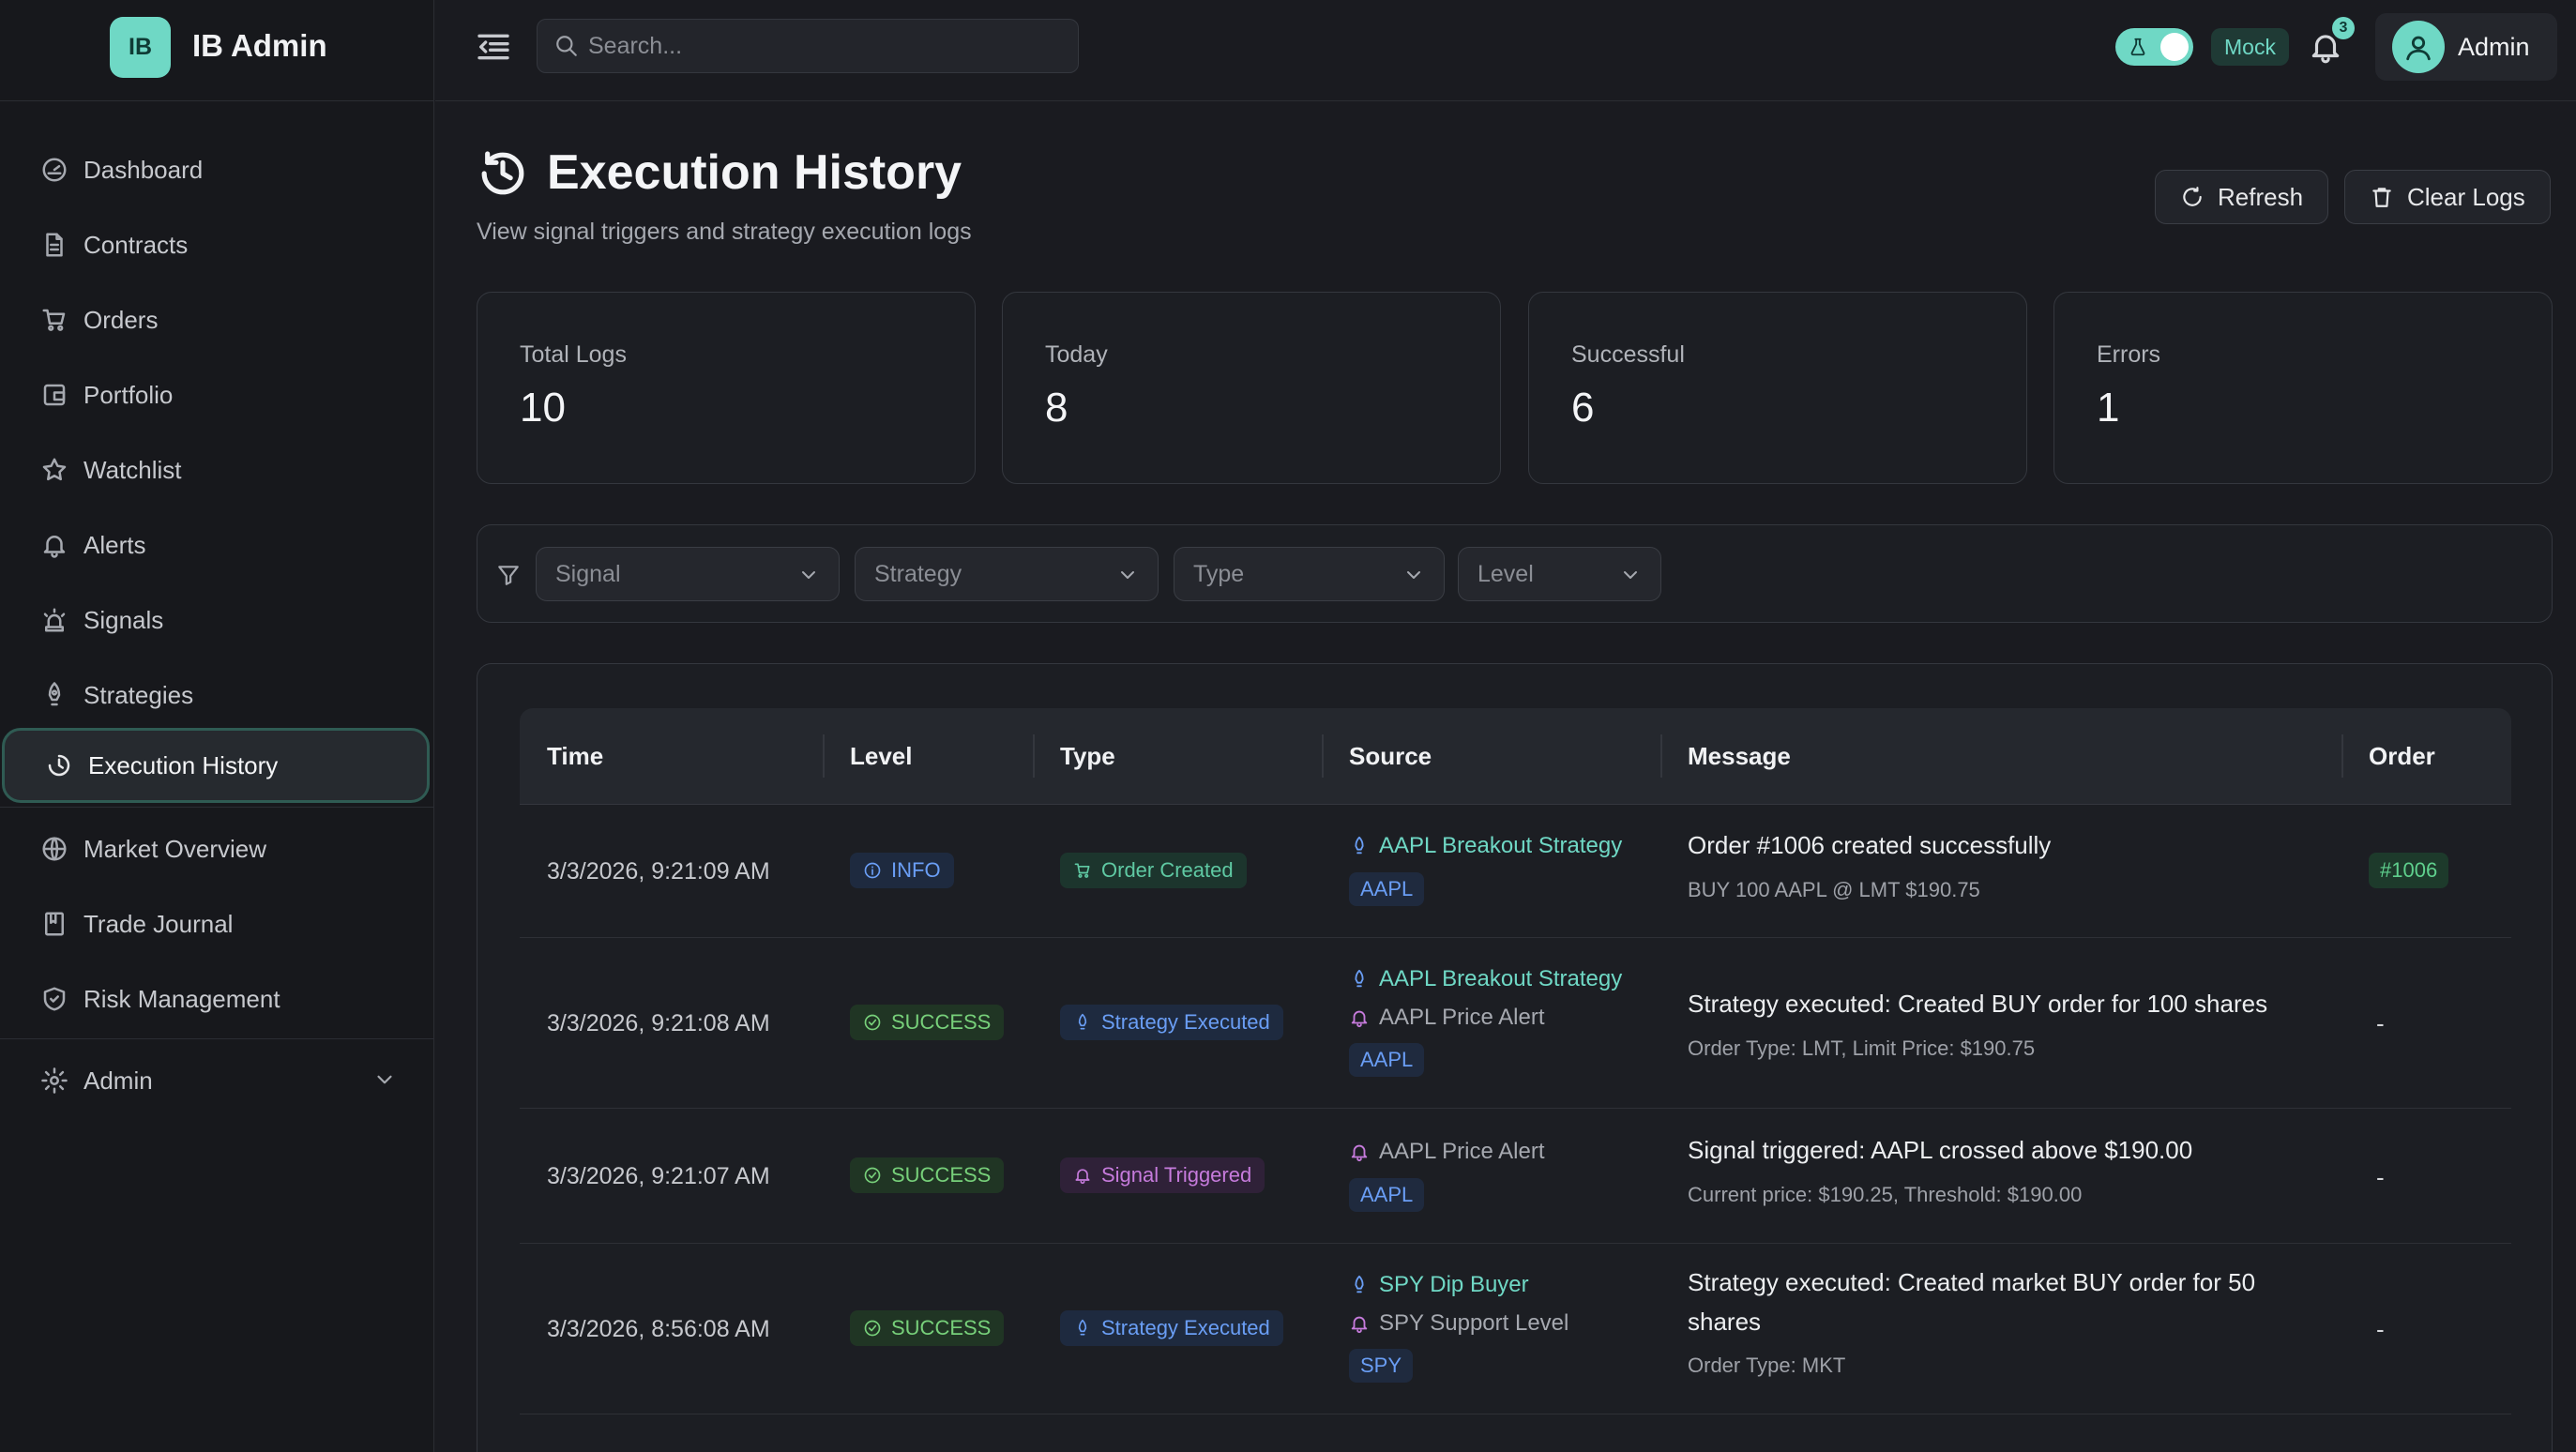 The image size is (2576, 1452). I want to click on top-header: Mock 3 Admin, so click(1505, 50).